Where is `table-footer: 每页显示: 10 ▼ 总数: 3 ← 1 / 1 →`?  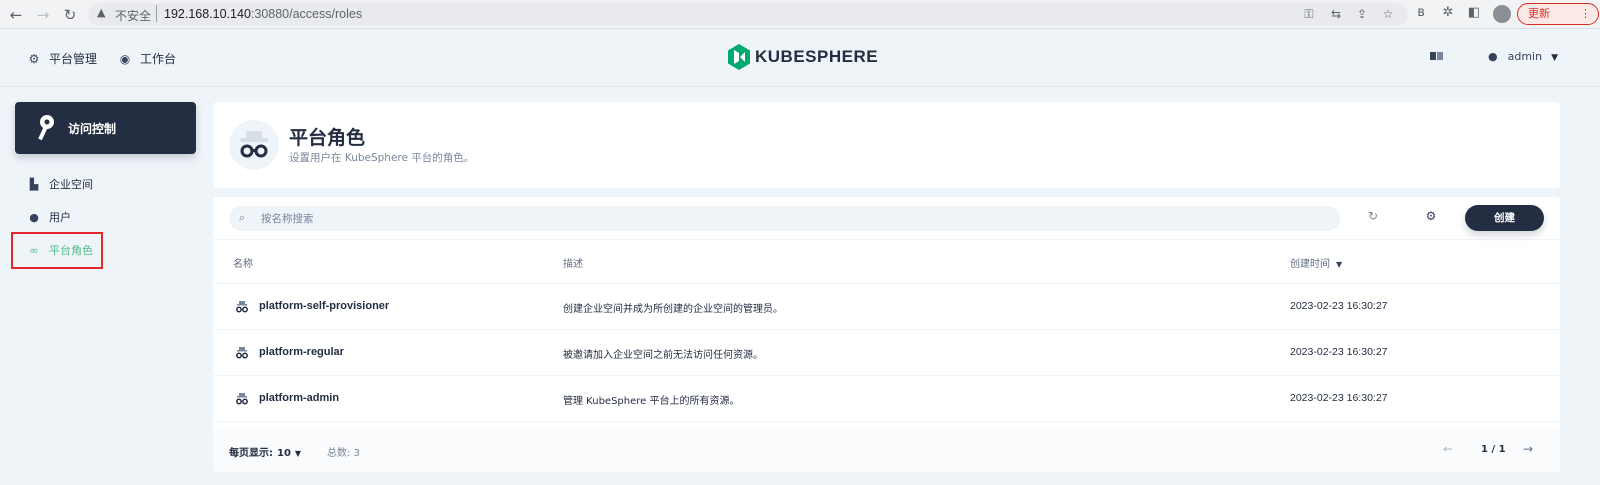
table-footer: 每页显示: 10 ▼ 总数: 3 ← 1 / 1 → is located at coordinates (886, 451).